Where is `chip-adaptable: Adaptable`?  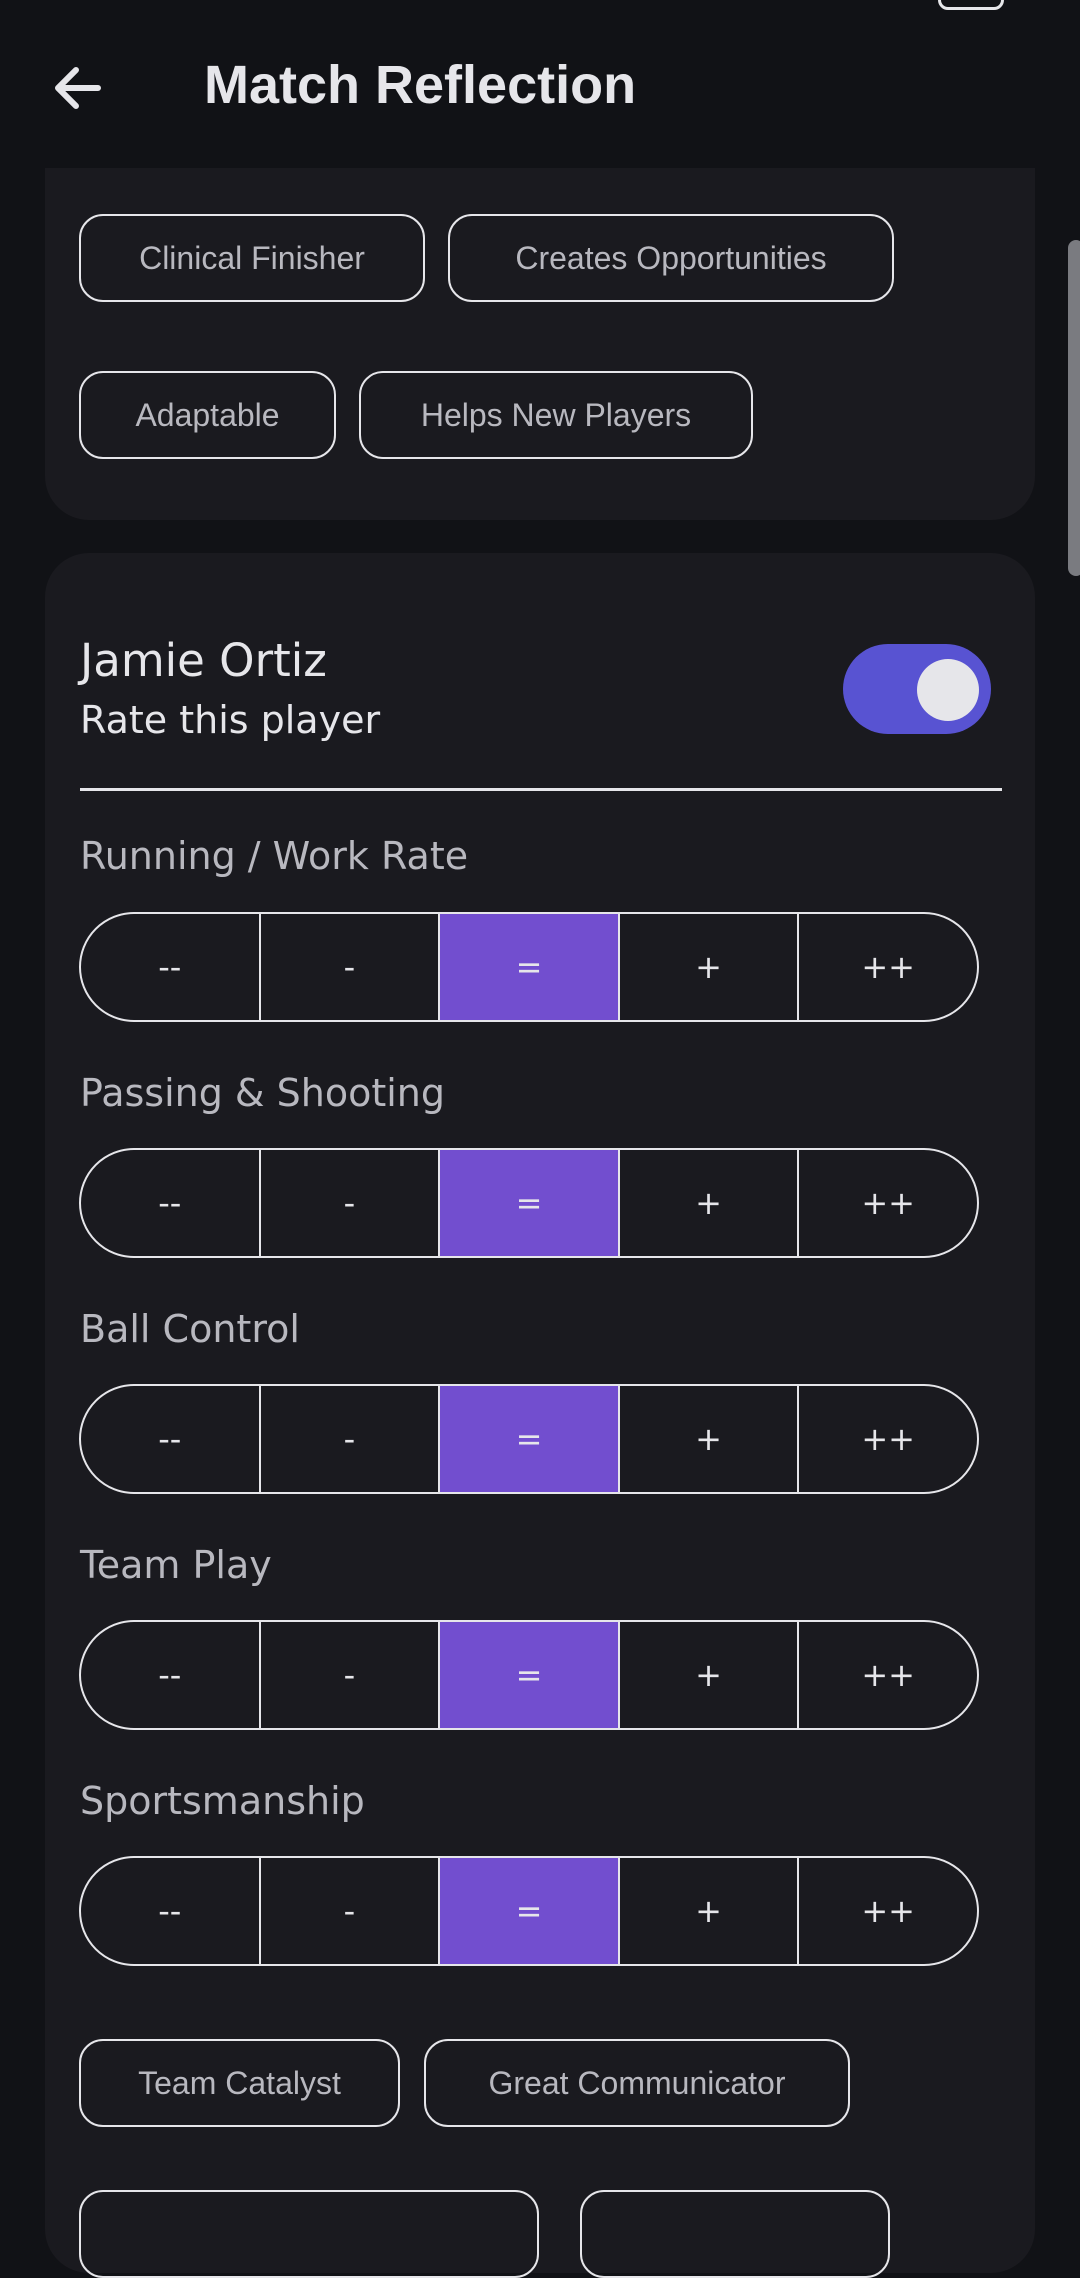 chip-adaptable: Adaptable is located at coordinates (207, 415).